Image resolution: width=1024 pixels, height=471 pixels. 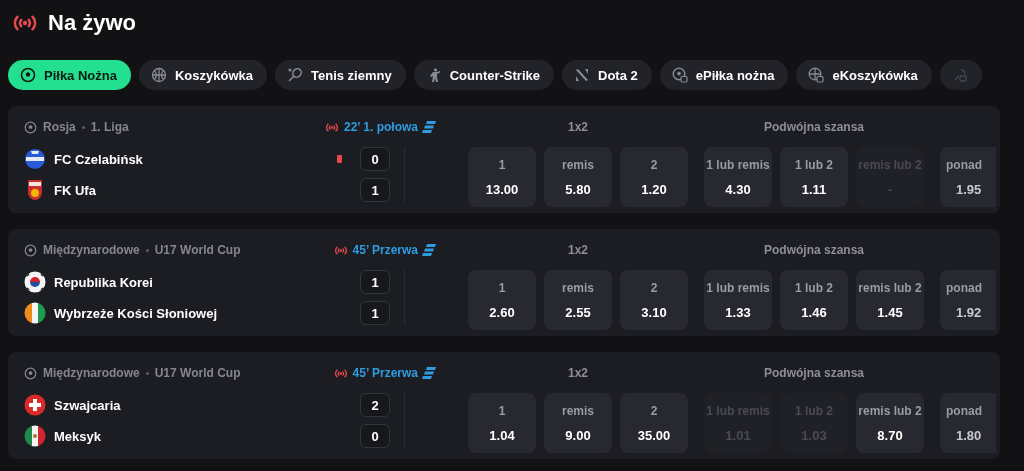 What do you see at coordinates (104, 282) in the screenshot?
I see `team-name: Republika Korei` at bounding box center [104, 282].